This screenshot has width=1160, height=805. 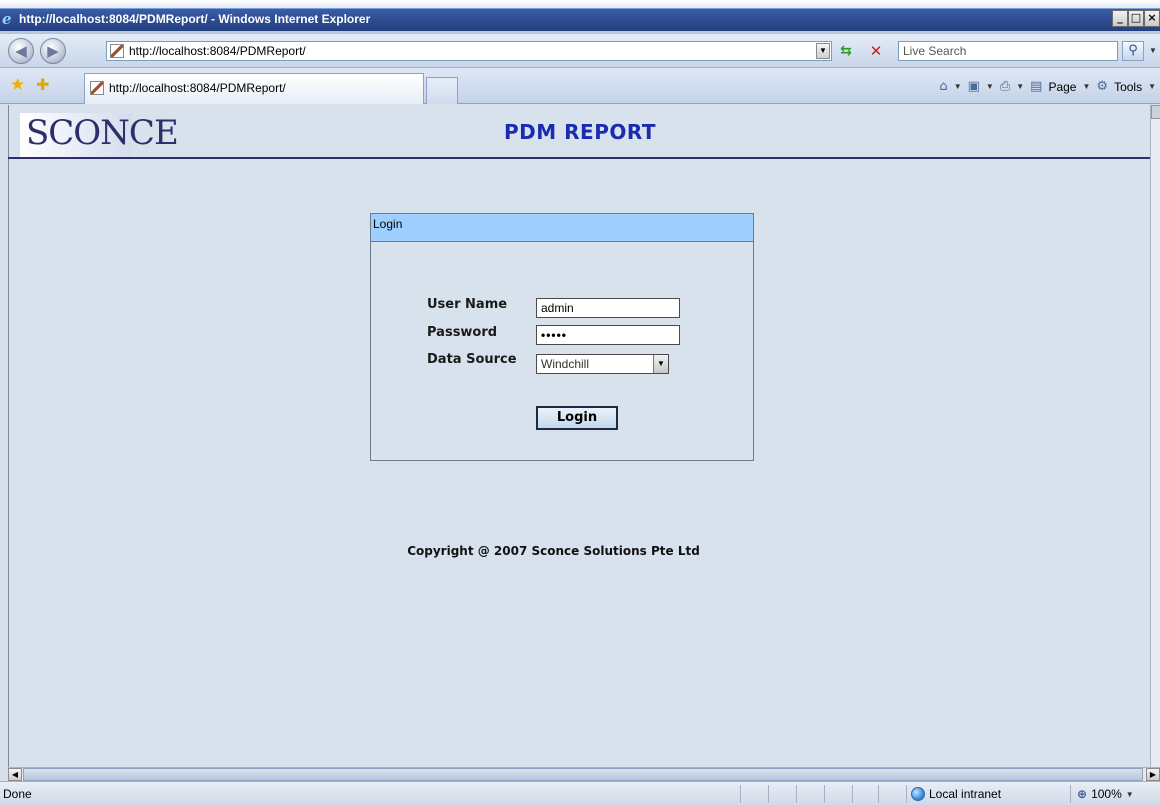 What do you see at coordinates (1128, 87) in the screenshot?
I see `tools-menu: Tools` at bounding box center [1128, 87].